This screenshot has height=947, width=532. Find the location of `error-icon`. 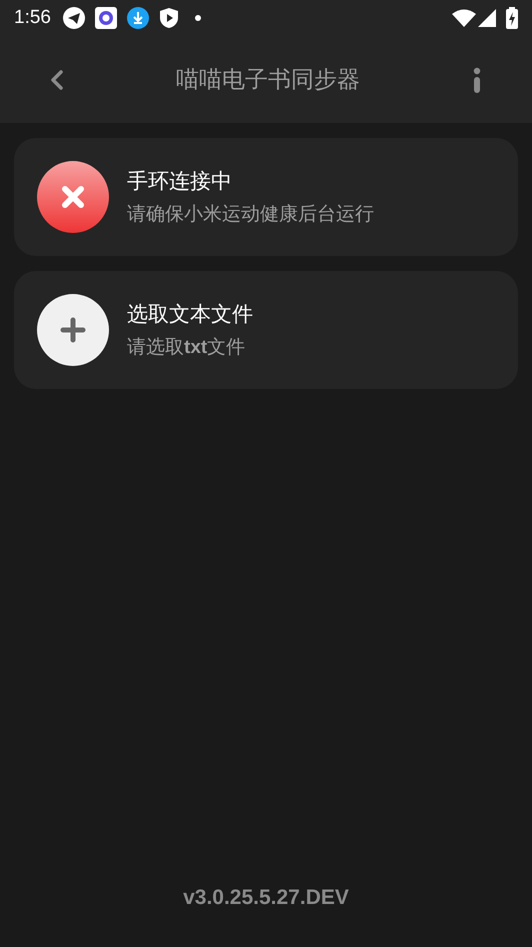

error-icon is located at coordinates (73, 197).